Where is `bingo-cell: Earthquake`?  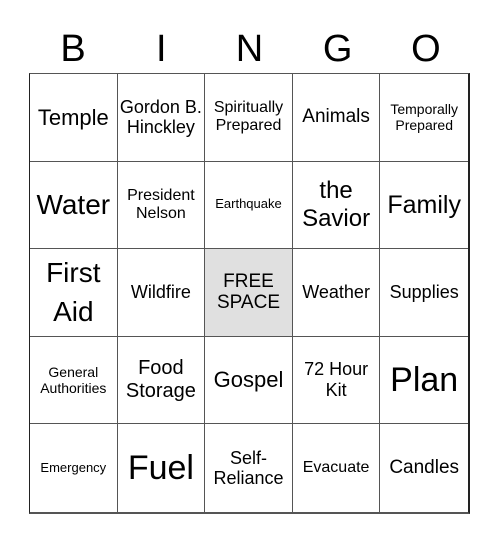
bingo-cell: Earthquake is located at coordinates (249, 205).